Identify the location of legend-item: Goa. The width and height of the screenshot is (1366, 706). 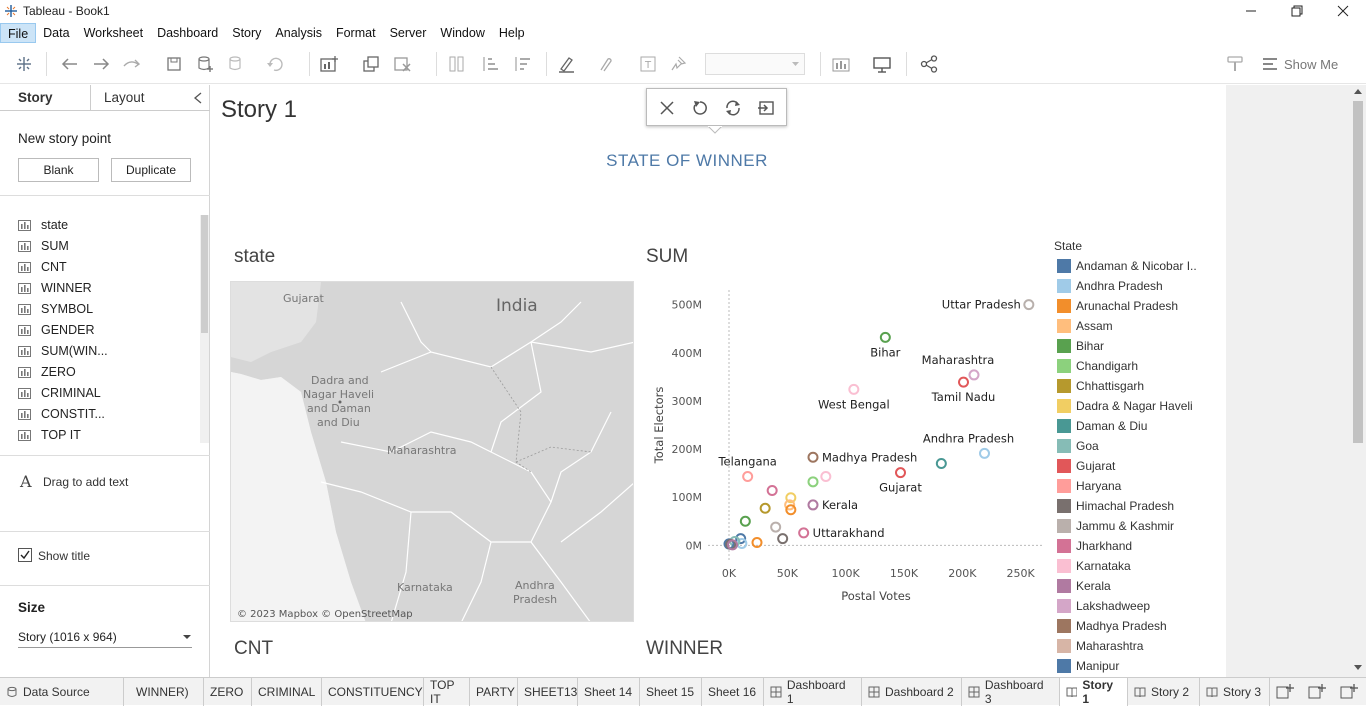
(1078, 446).